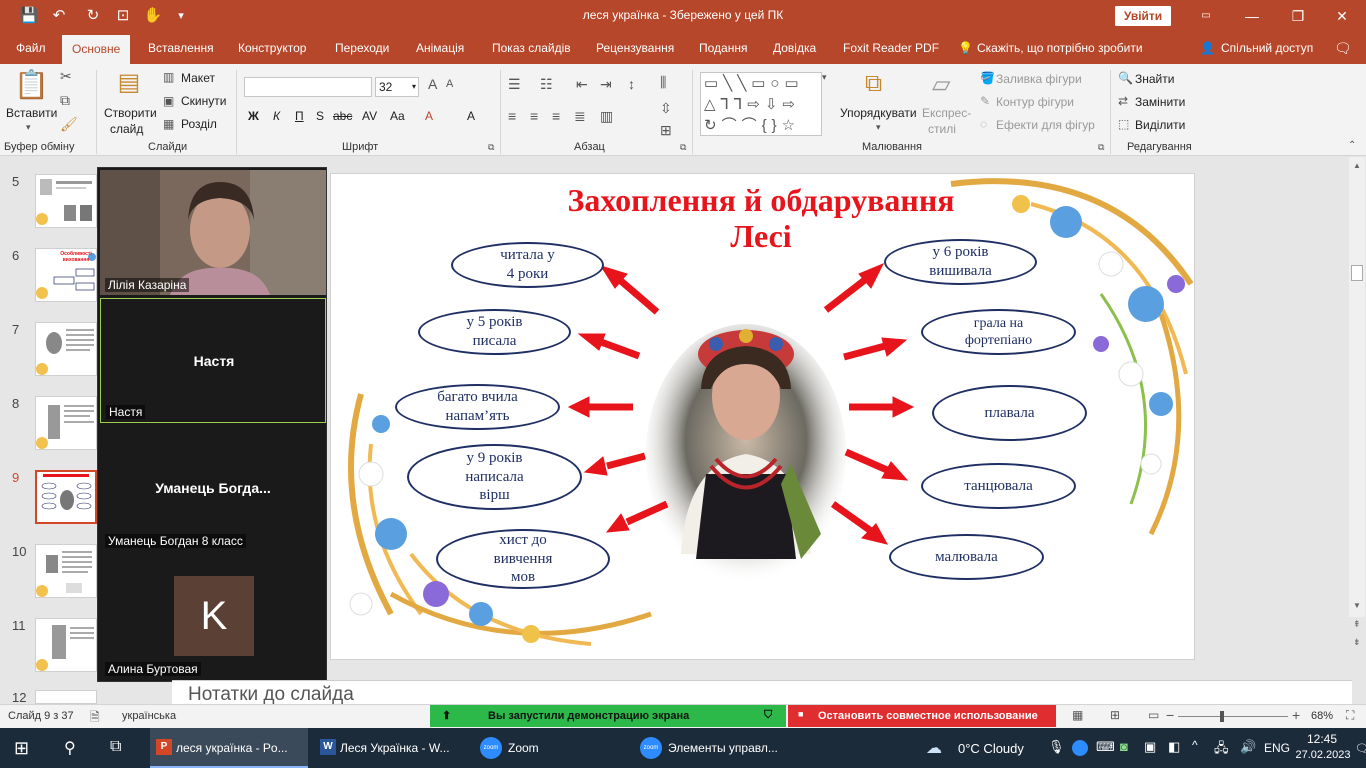  Describe the element at coordinates (1105, 747) in the screenshot. I see `keyboard-icon: ⌨` at that location.